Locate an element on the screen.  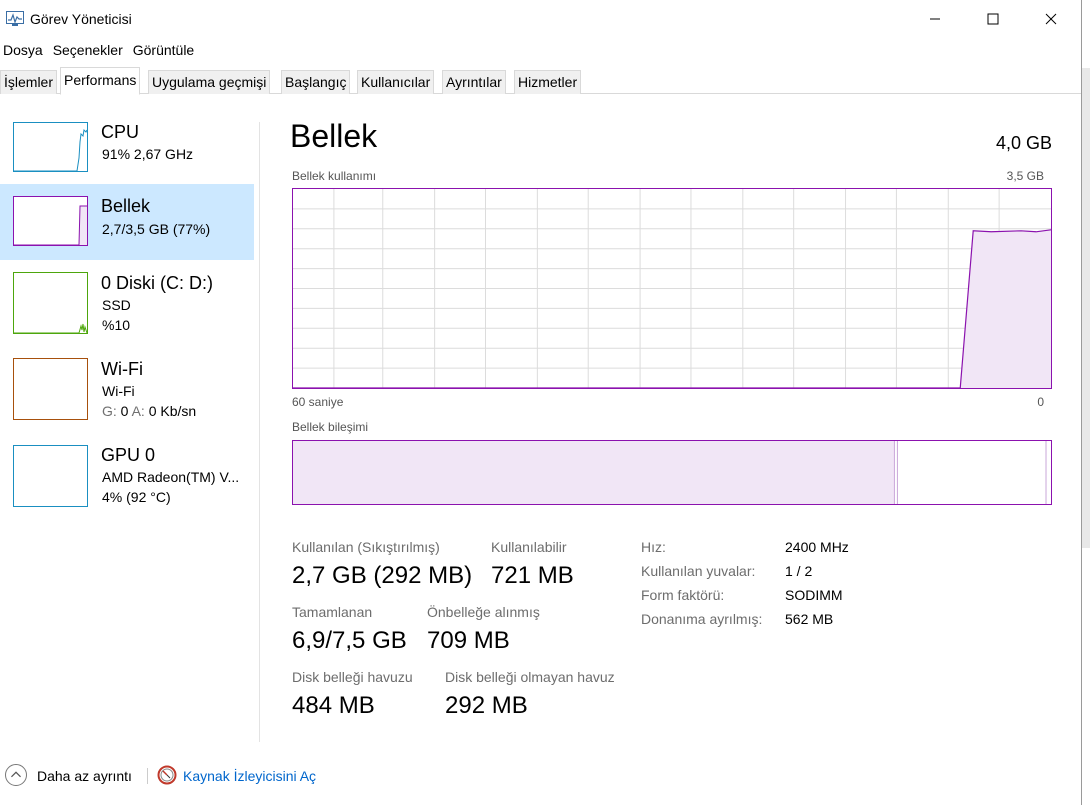
available-value: 721 MB is located at coordinates (532, 575).